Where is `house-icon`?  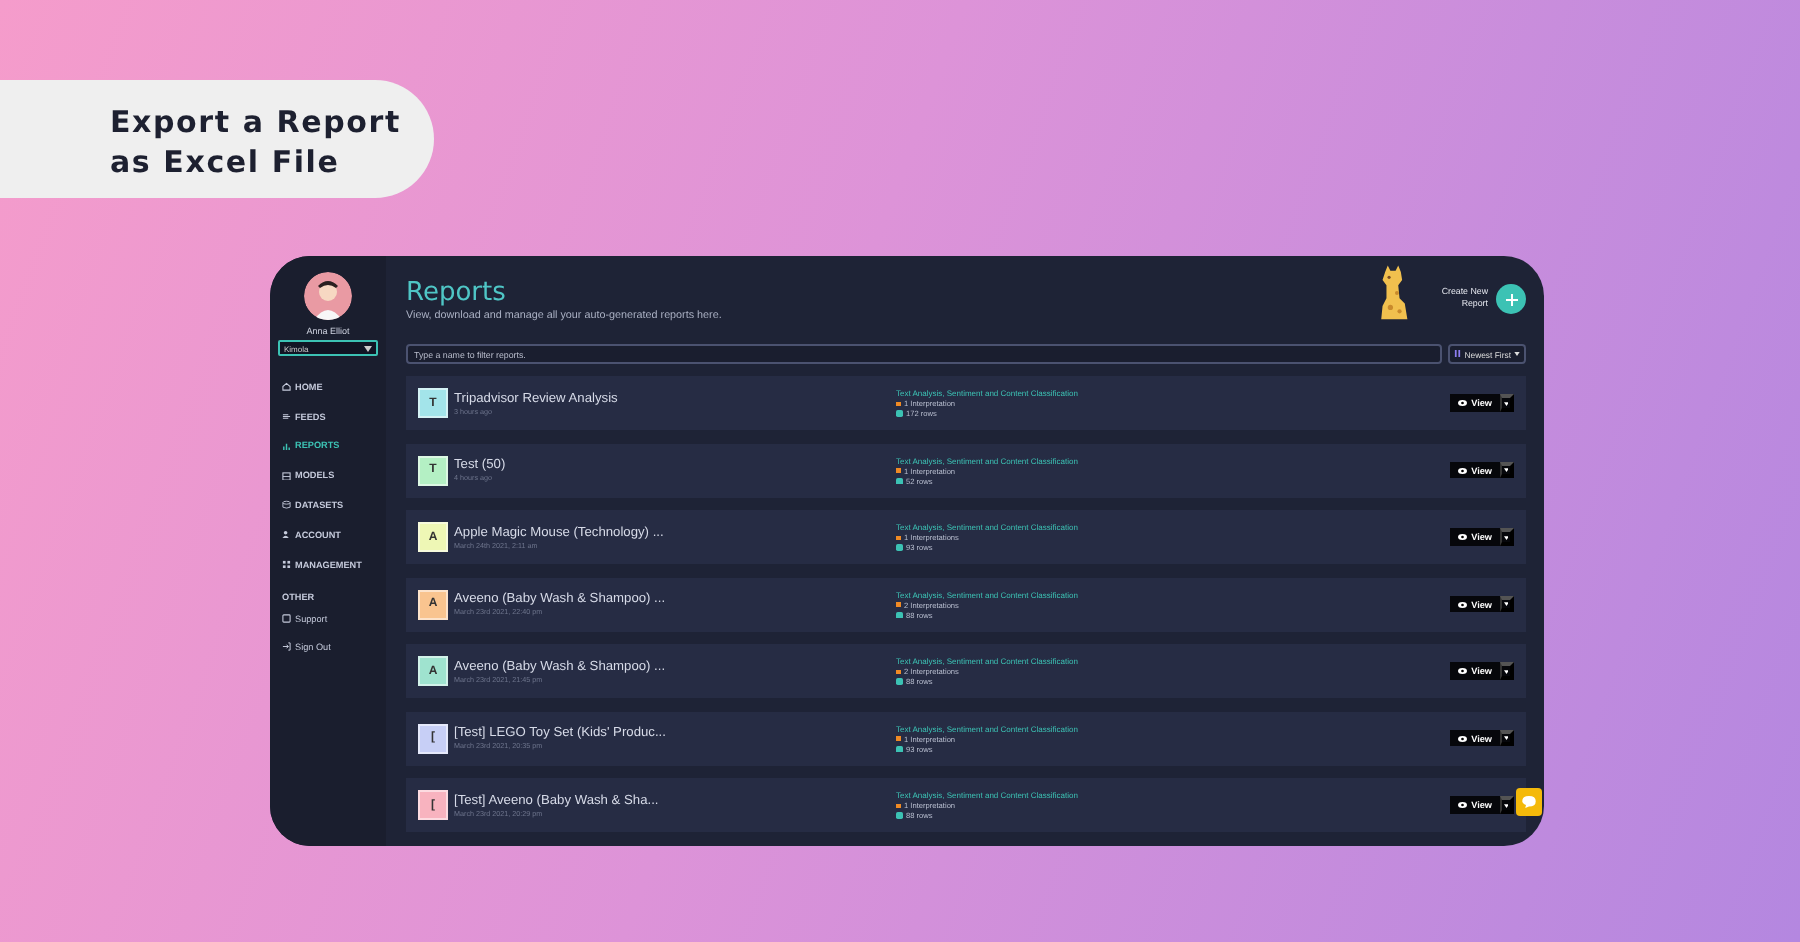
house-icon is located at coordinates (286, 387).